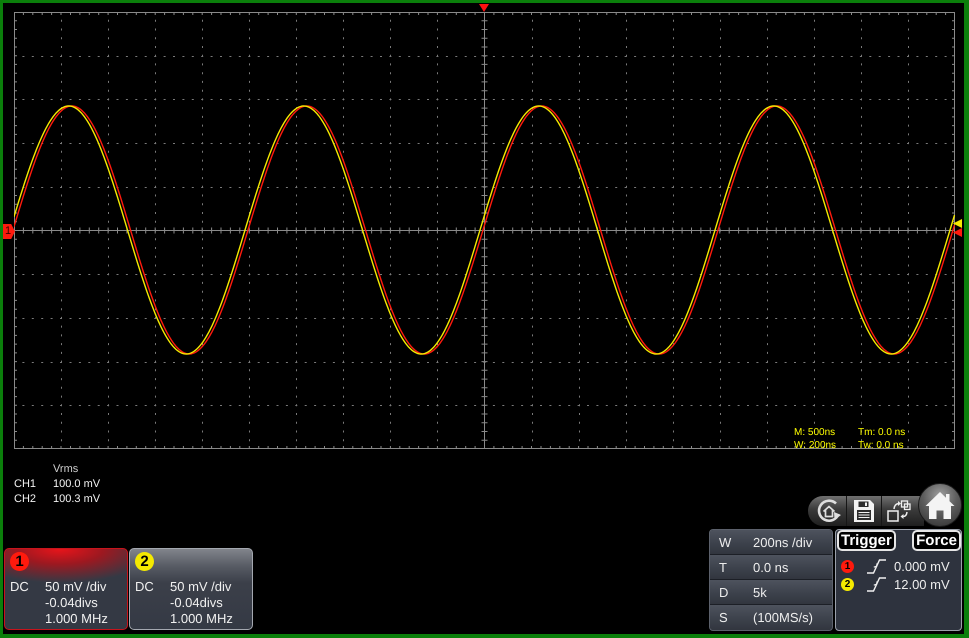  What do you see at coordinates (66, 469) in the screenshot?
I see `readings-header: Vrms` at bounding box center [66, 469].